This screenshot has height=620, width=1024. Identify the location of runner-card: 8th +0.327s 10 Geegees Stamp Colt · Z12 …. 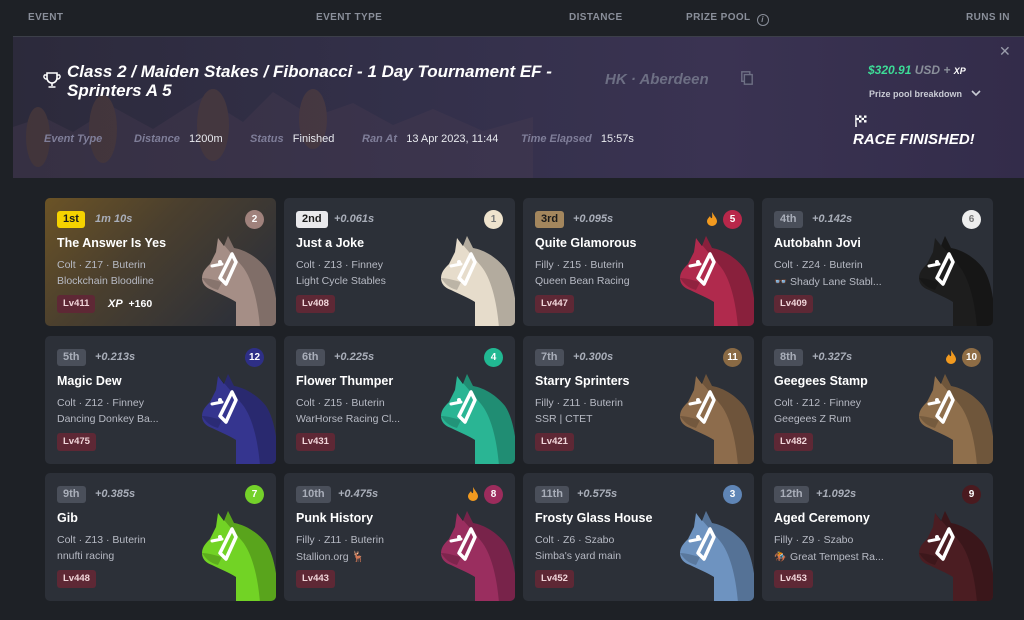
(877, 399).